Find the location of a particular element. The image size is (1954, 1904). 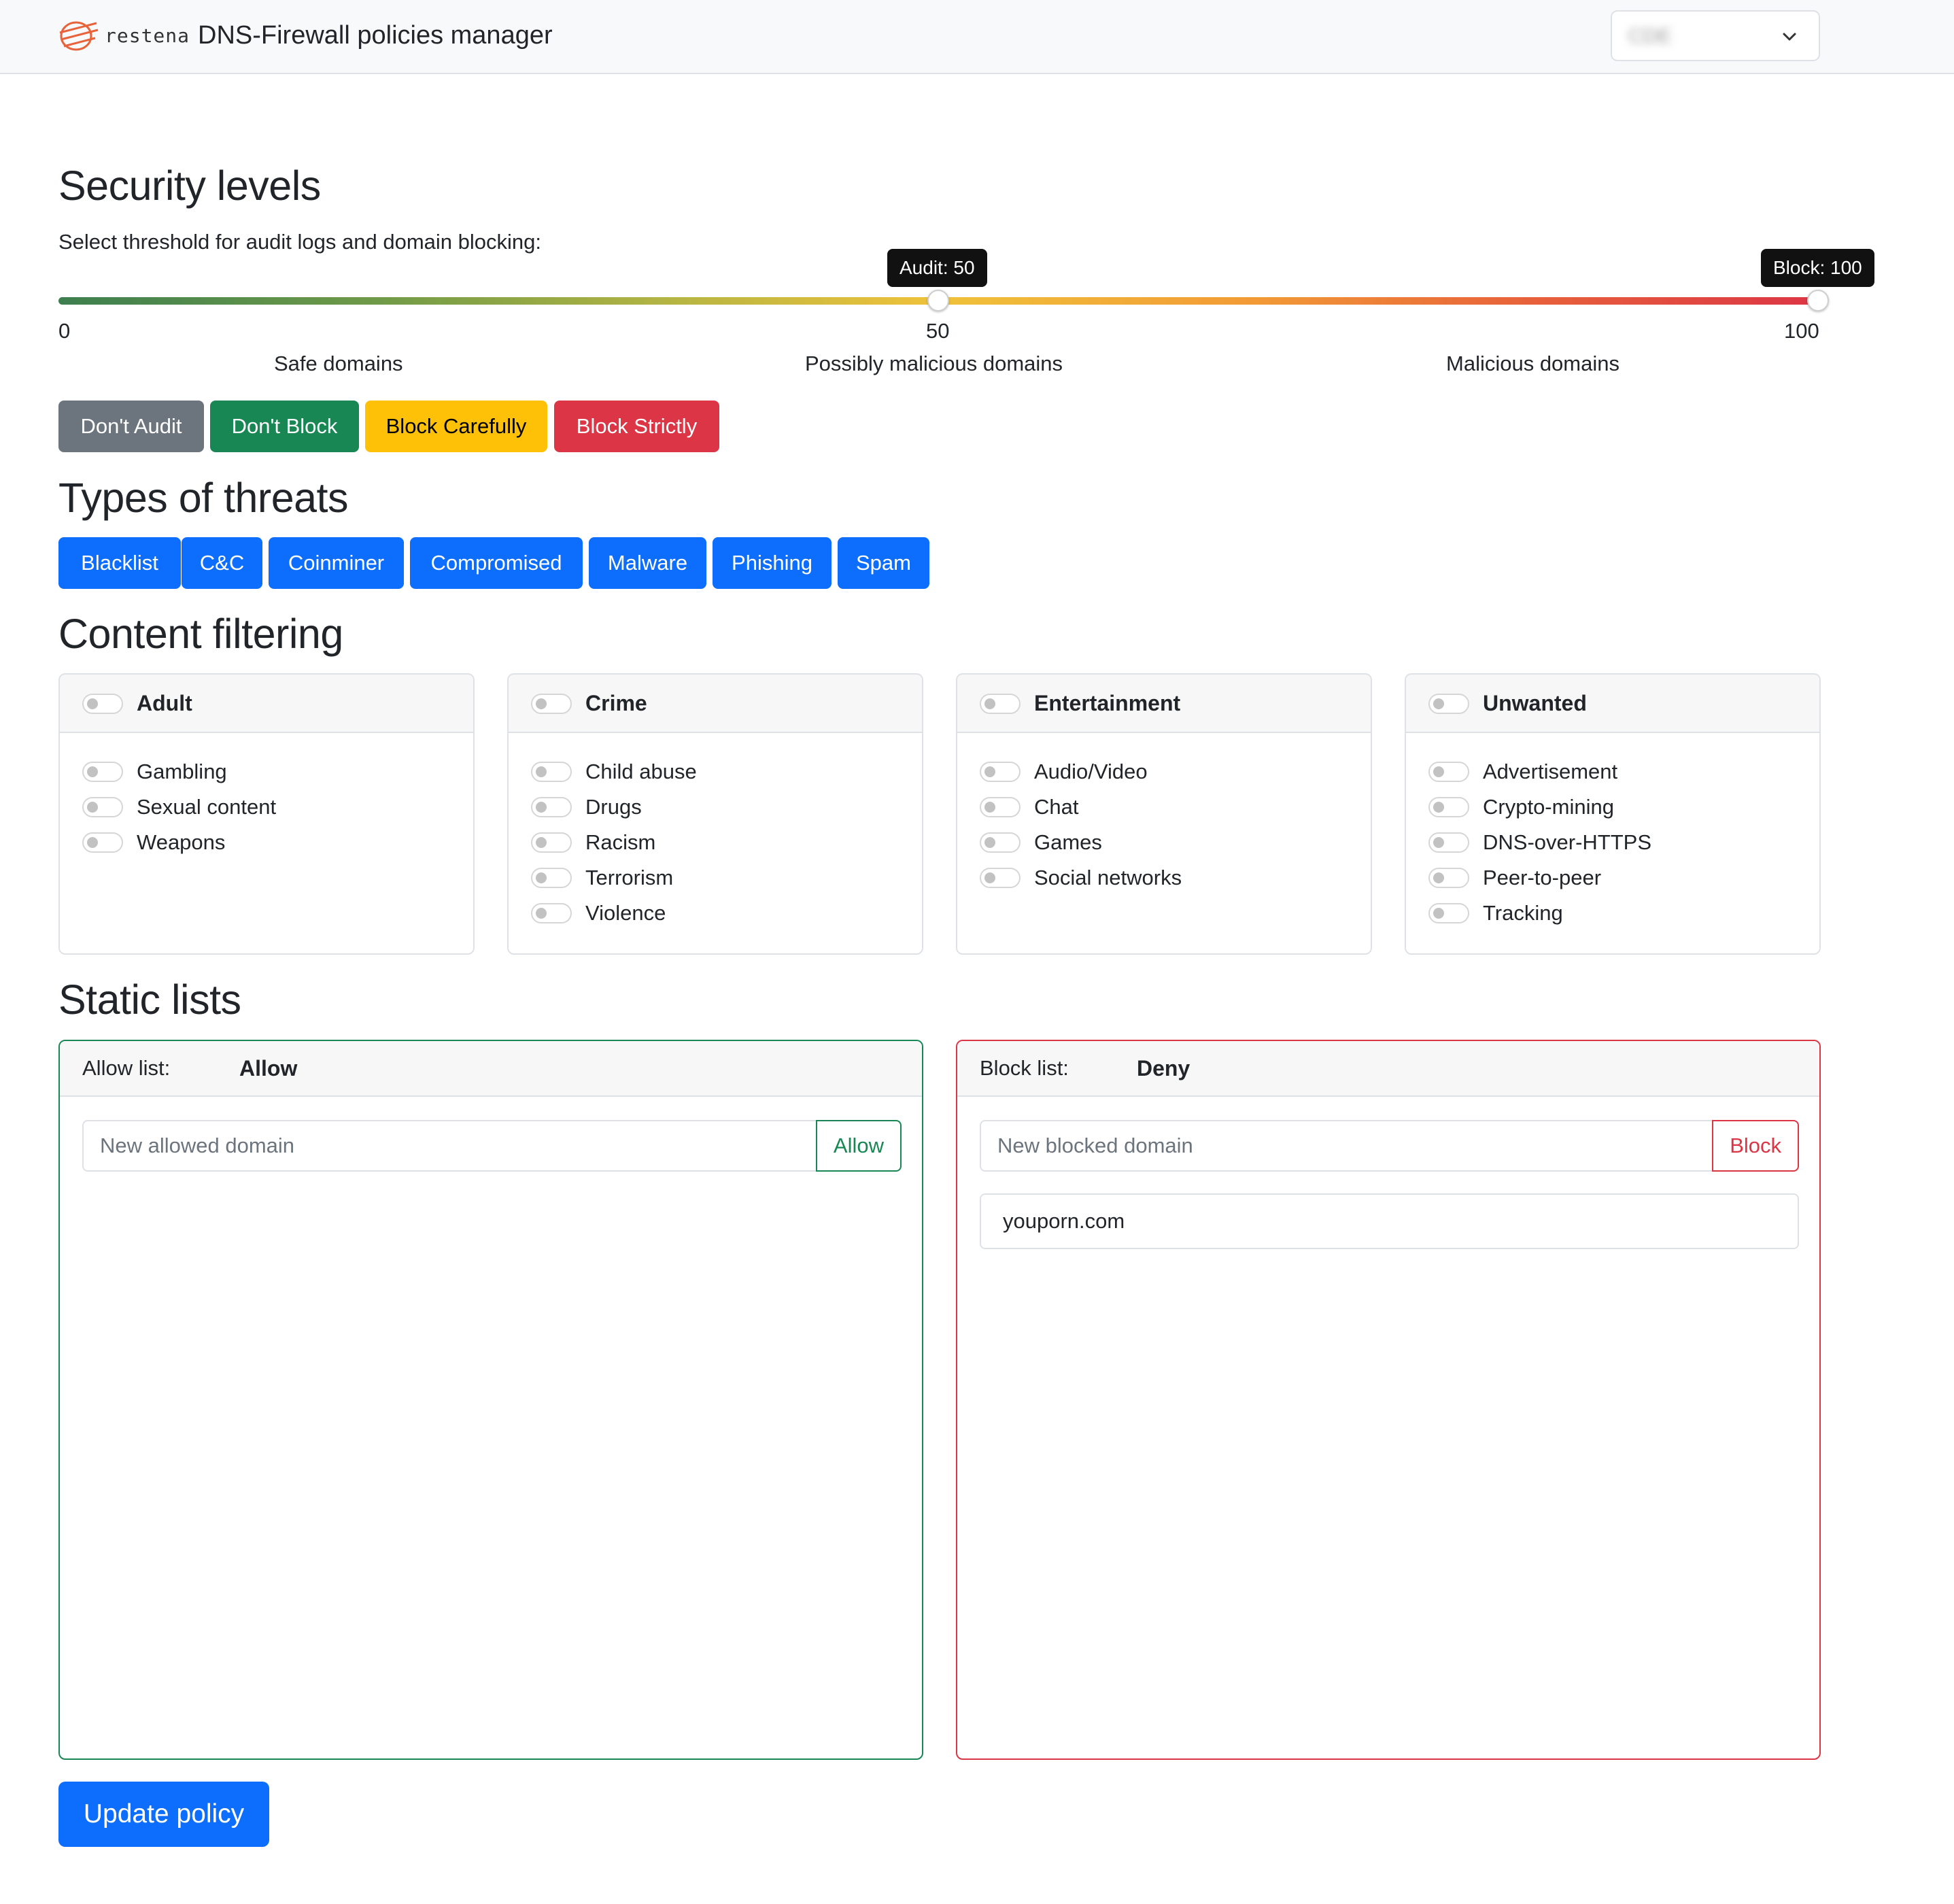

option-toggle-crypto-mining is located at coordinates (1448, 807).